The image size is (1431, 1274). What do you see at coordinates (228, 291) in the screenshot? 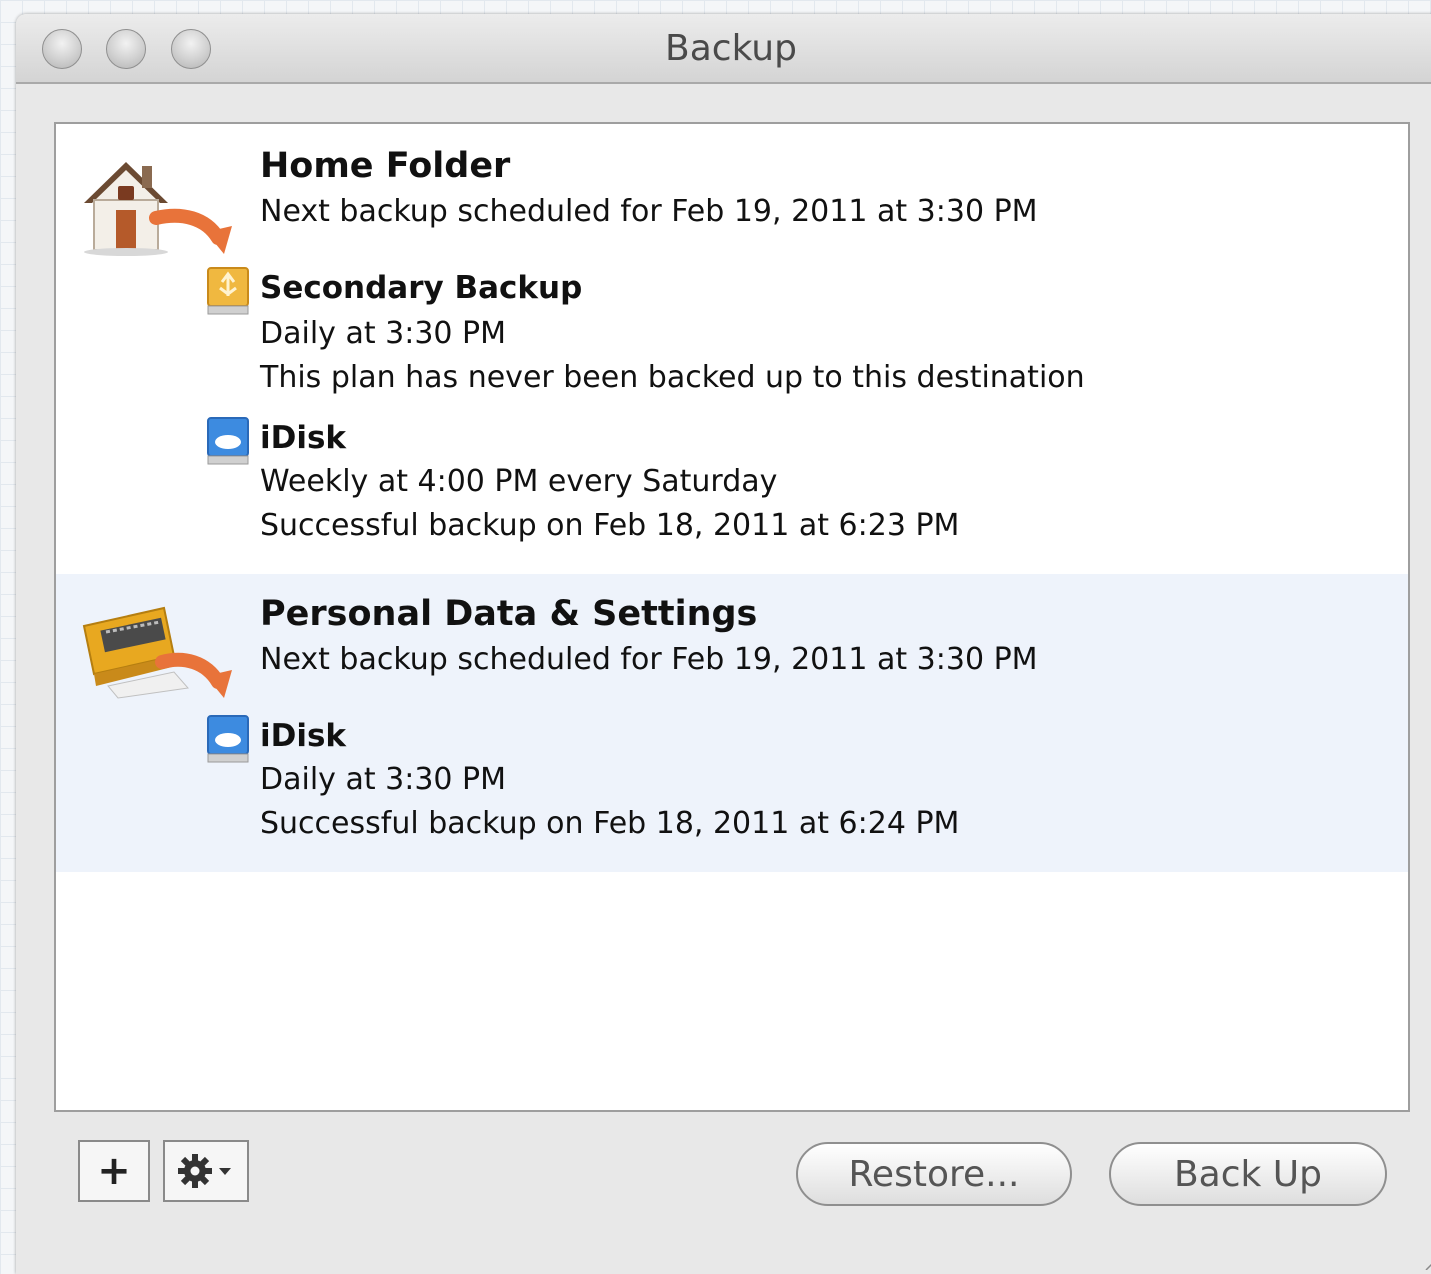
I see `external-drive-icon` at bounding box center [228, 291].